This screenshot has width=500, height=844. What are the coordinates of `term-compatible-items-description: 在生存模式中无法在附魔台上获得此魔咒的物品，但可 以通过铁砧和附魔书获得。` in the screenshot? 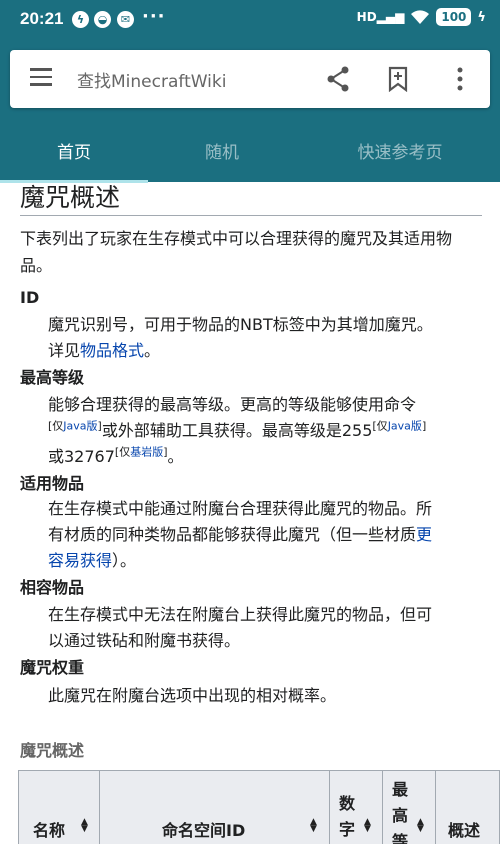 It's located at (263, 628).